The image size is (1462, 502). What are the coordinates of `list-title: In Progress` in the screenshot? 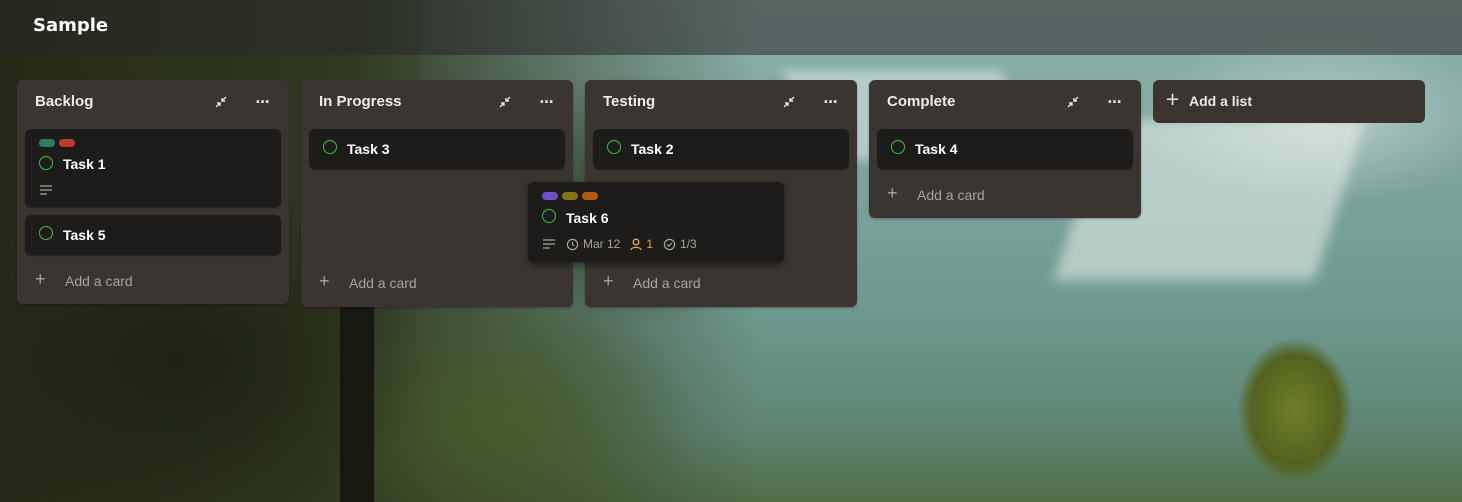 It's located at (360, 101).